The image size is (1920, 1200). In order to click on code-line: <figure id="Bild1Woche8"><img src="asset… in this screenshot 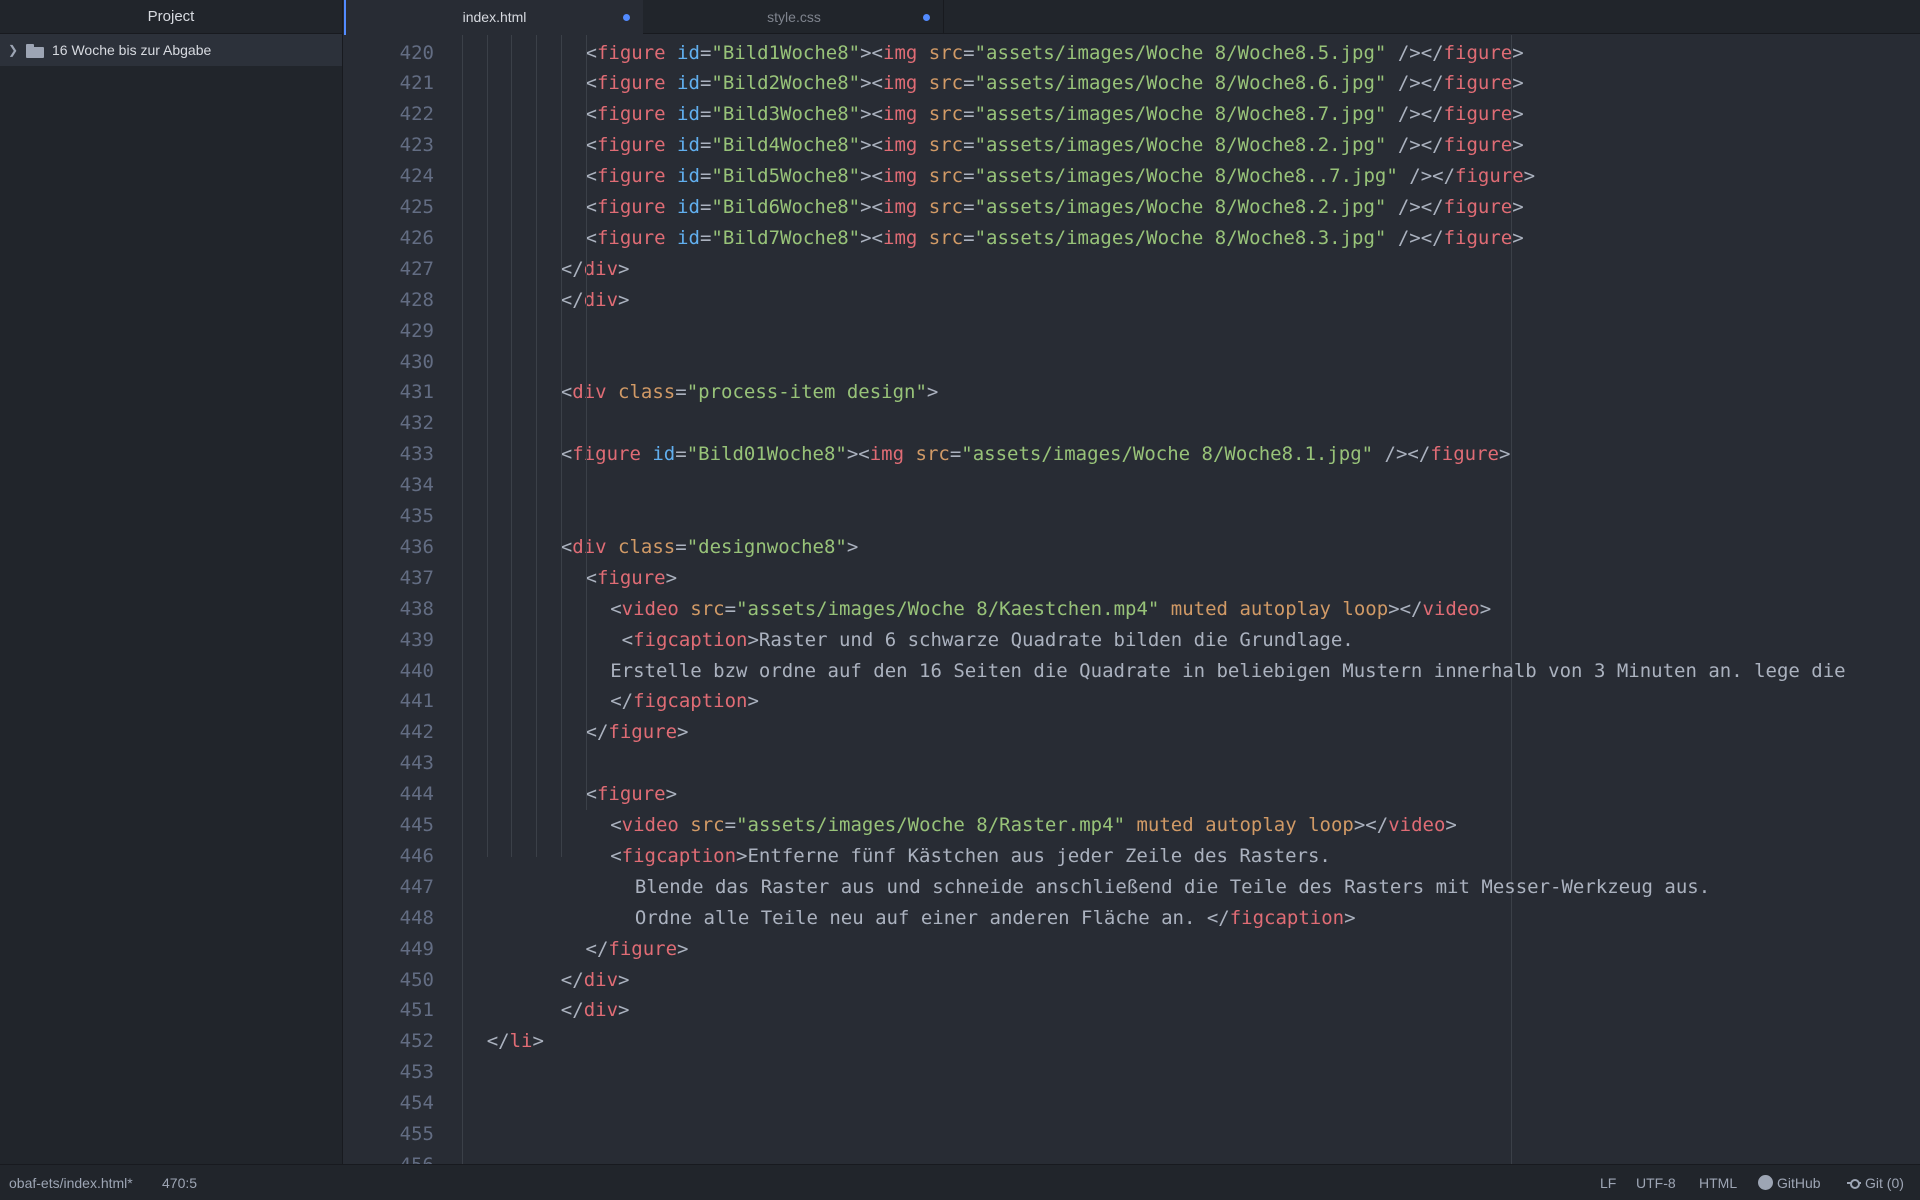, I will do `click(1055, 53)`.